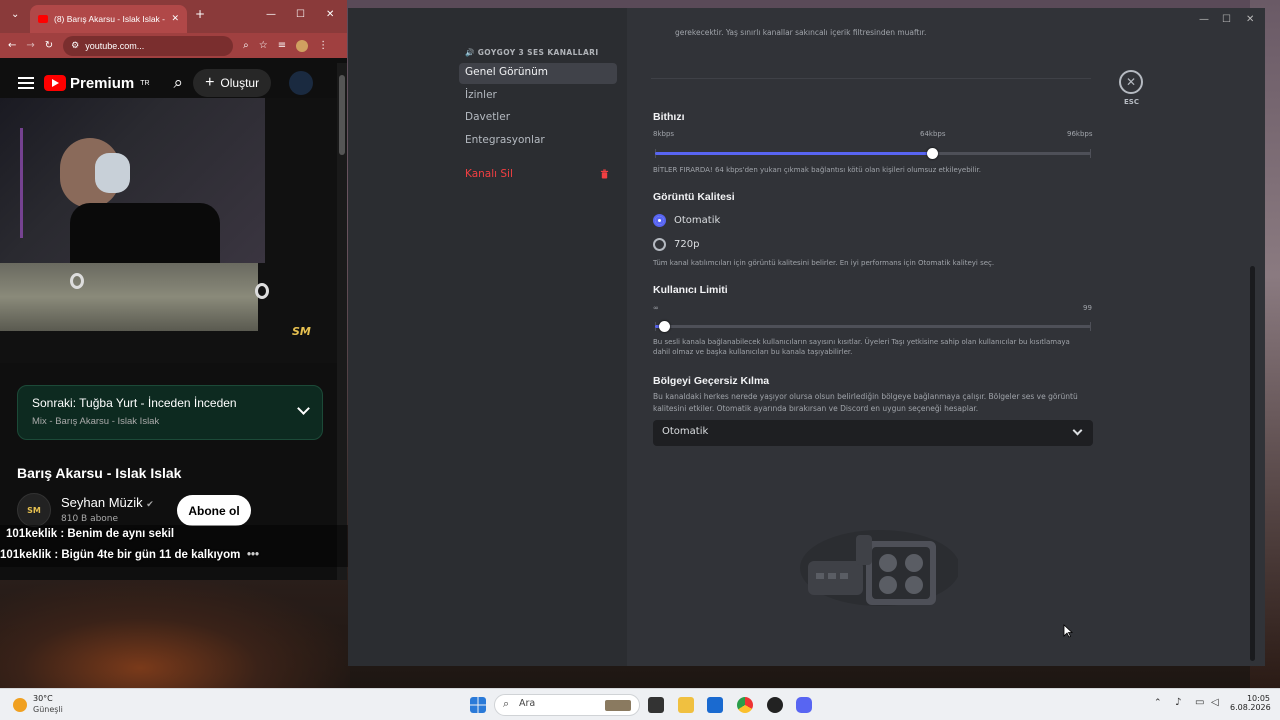  I want to click on file-explorer-icon, so click(686, 705).